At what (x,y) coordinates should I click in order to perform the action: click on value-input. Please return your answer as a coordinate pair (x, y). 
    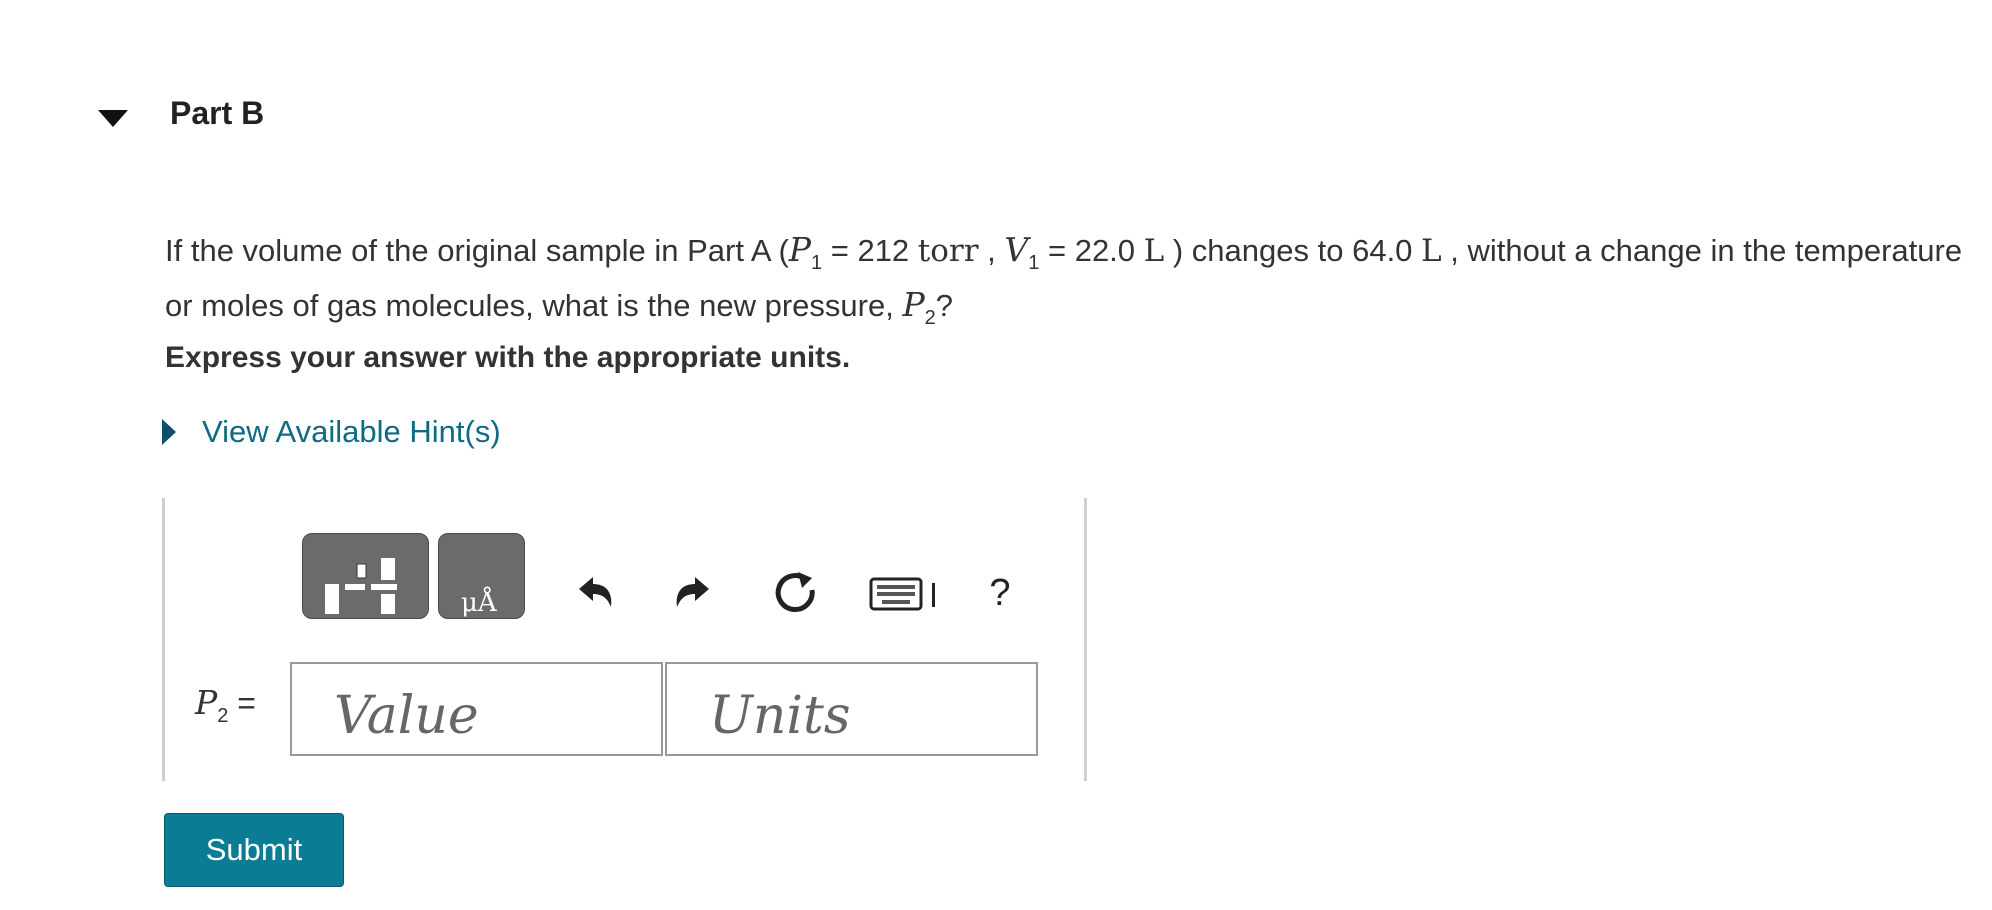
    Looking at the image, I should click on (476, 709).